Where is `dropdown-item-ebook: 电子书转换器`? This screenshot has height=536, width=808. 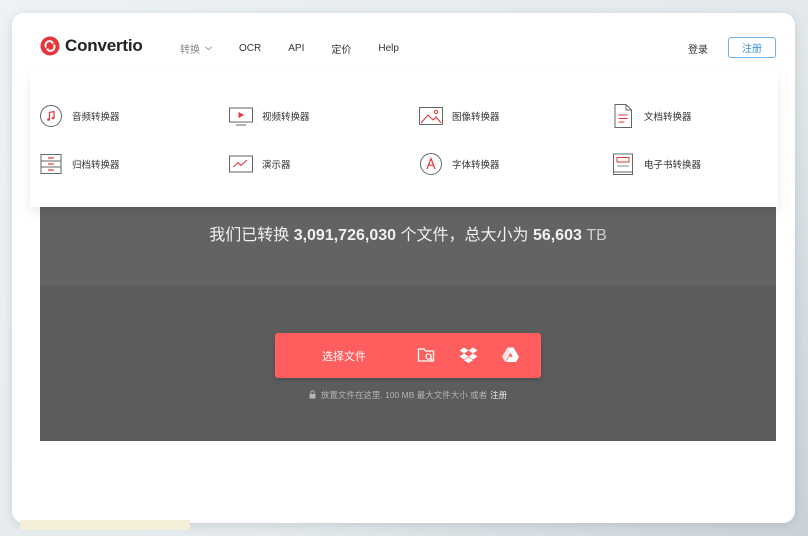
dropdown-item-ebook: 电子书转换器 is located at coordinates (655, 164).